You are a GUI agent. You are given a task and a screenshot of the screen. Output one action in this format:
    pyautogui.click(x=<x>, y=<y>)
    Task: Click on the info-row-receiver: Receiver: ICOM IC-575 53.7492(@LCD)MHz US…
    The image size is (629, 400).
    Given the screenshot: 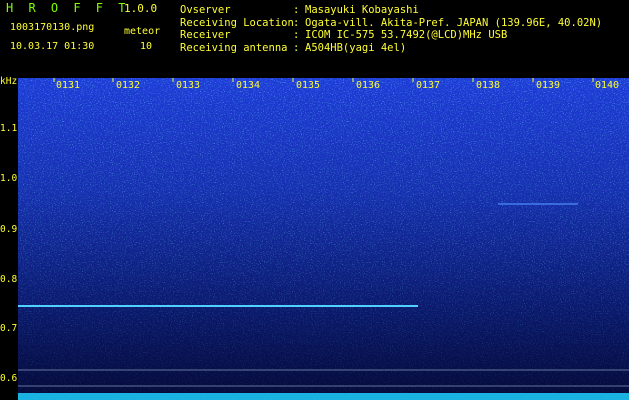 What is the action you would take?
    pyautogui.click(x=344, y=35)
    